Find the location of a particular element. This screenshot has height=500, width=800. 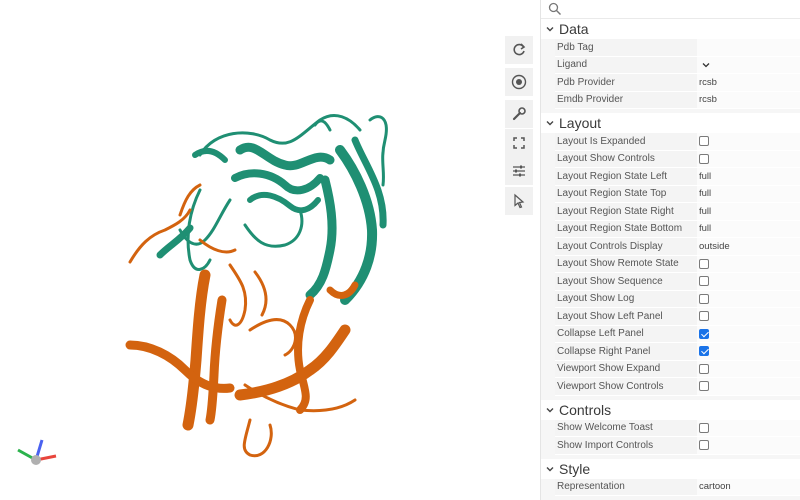

settings-sliders-icon is located at coordinates (519, 171).